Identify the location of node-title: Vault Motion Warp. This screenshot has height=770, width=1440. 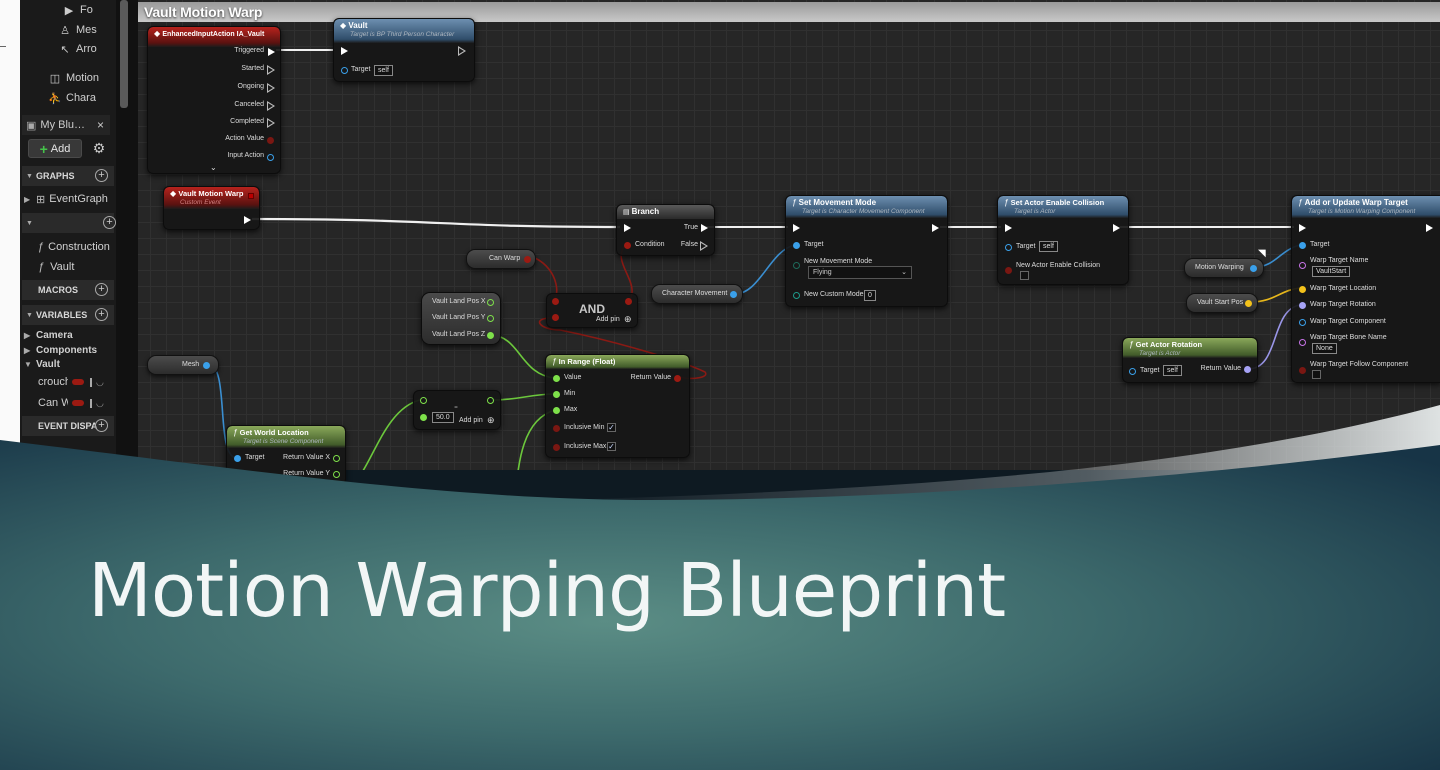
(211, 193).